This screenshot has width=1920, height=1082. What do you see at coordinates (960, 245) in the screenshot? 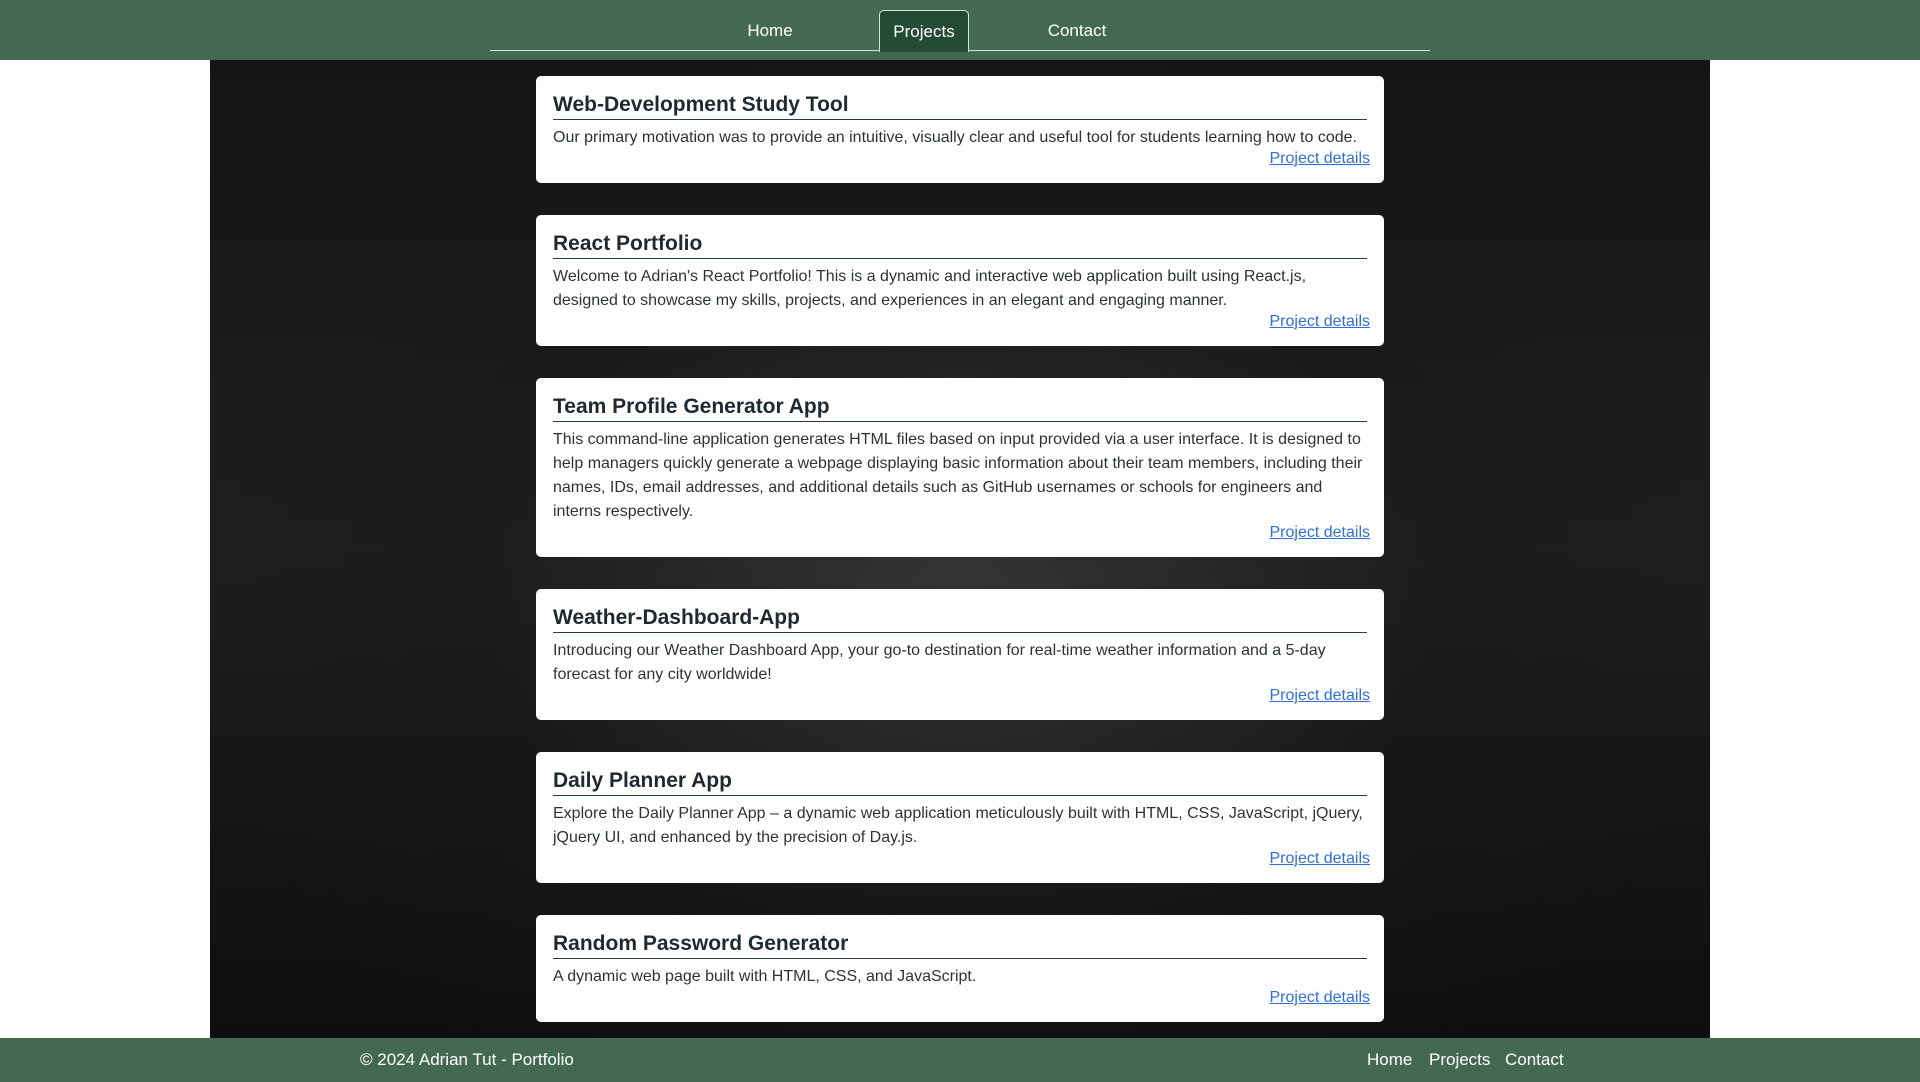
I see `project-title: React Portfolio` at bounding box center [960, 245].